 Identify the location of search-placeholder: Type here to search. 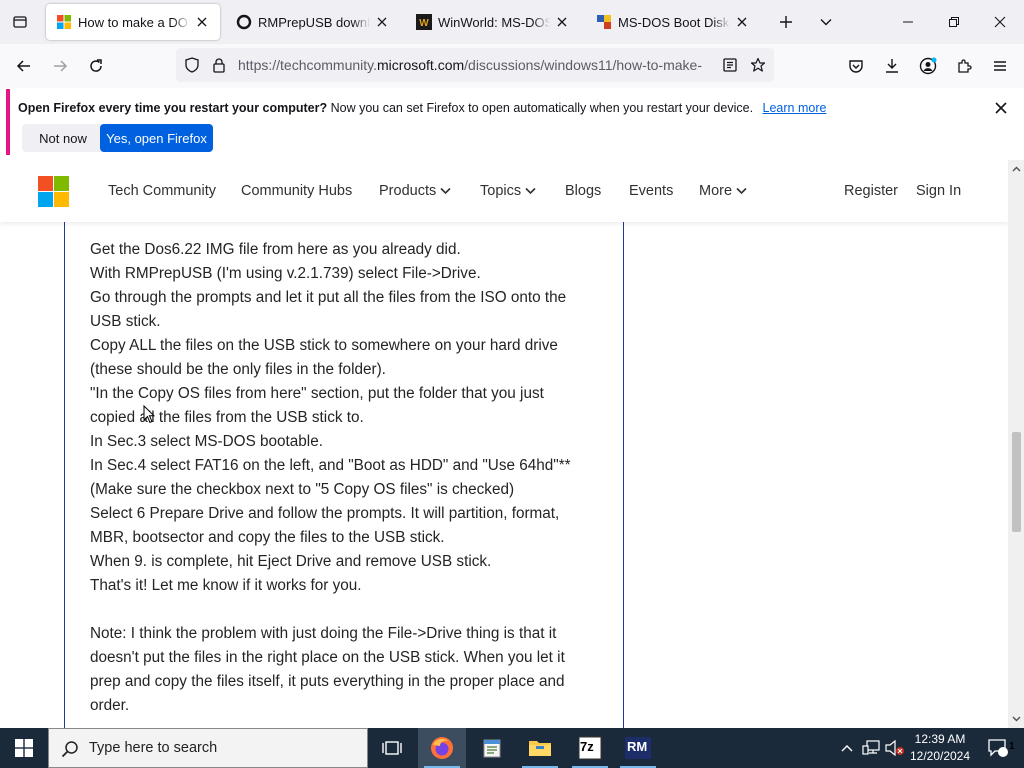
(153, 748).